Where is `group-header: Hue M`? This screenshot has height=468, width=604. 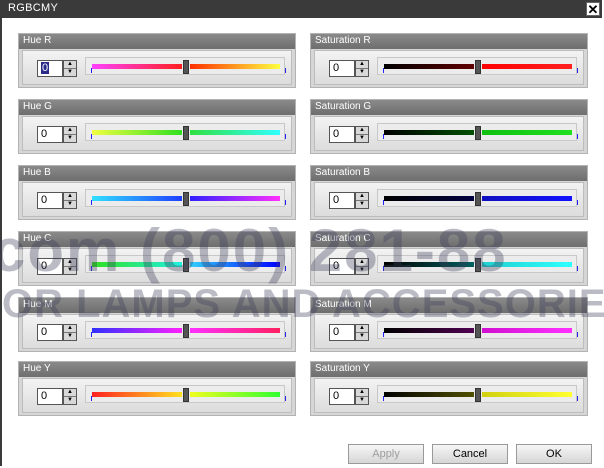 group-header: Hue M is located at coordinates (157, 305).